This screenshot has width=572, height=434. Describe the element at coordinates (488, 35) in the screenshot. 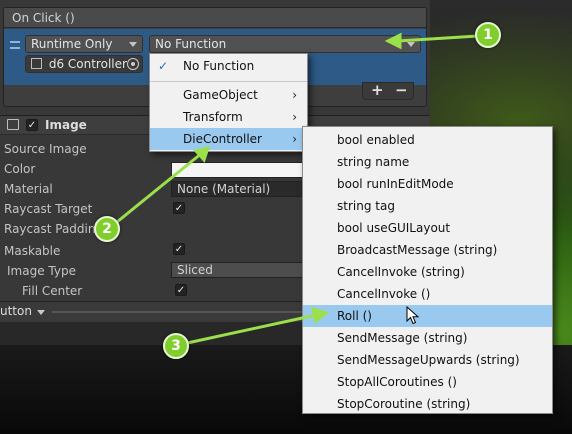

I see `callout-1: 1` at that location.